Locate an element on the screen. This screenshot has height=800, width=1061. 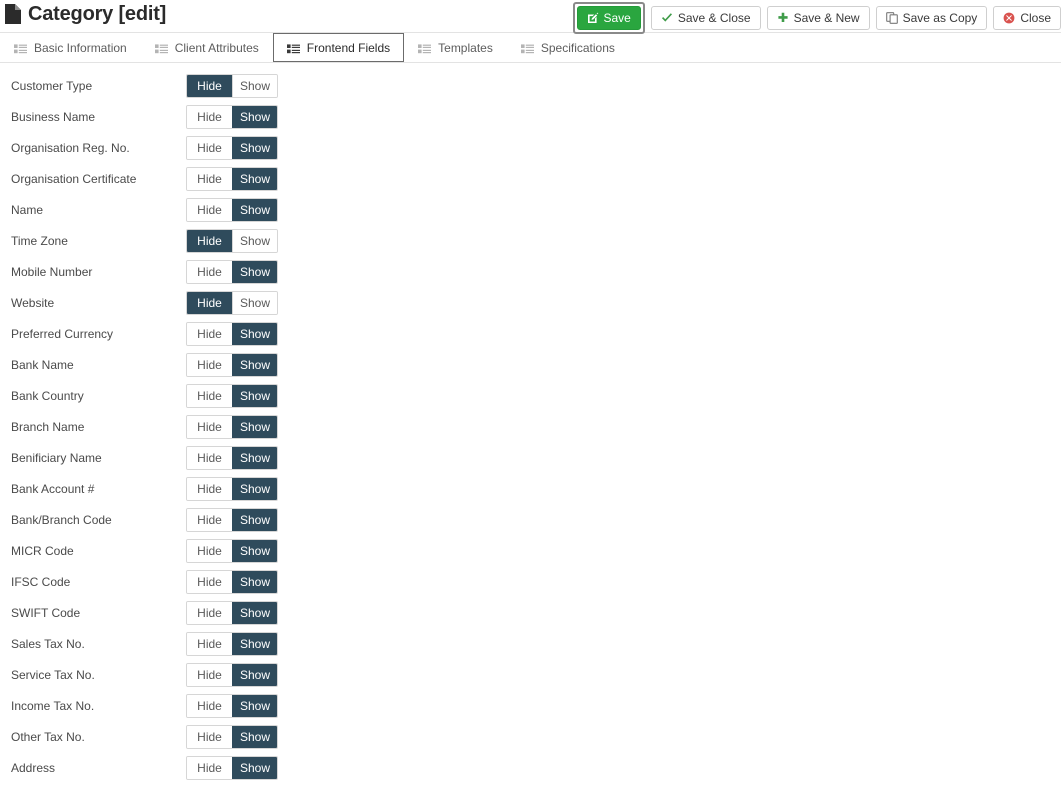
field-label: Time Zone is located at coordinates (39, 240).